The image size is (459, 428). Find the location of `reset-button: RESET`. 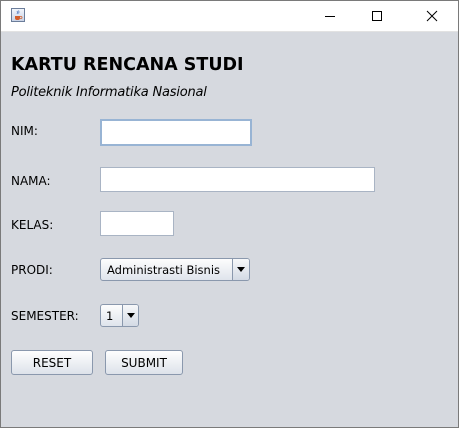

reset-button: RESET is located at coordinates (52, 362).